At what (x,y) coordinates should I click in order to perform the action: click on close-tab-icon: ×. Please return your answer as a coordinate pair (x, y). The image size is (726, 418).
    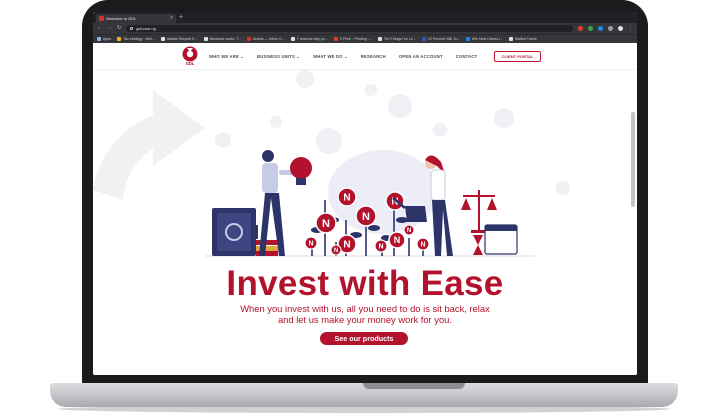
    Looking at the image, I should click on (171, 18).